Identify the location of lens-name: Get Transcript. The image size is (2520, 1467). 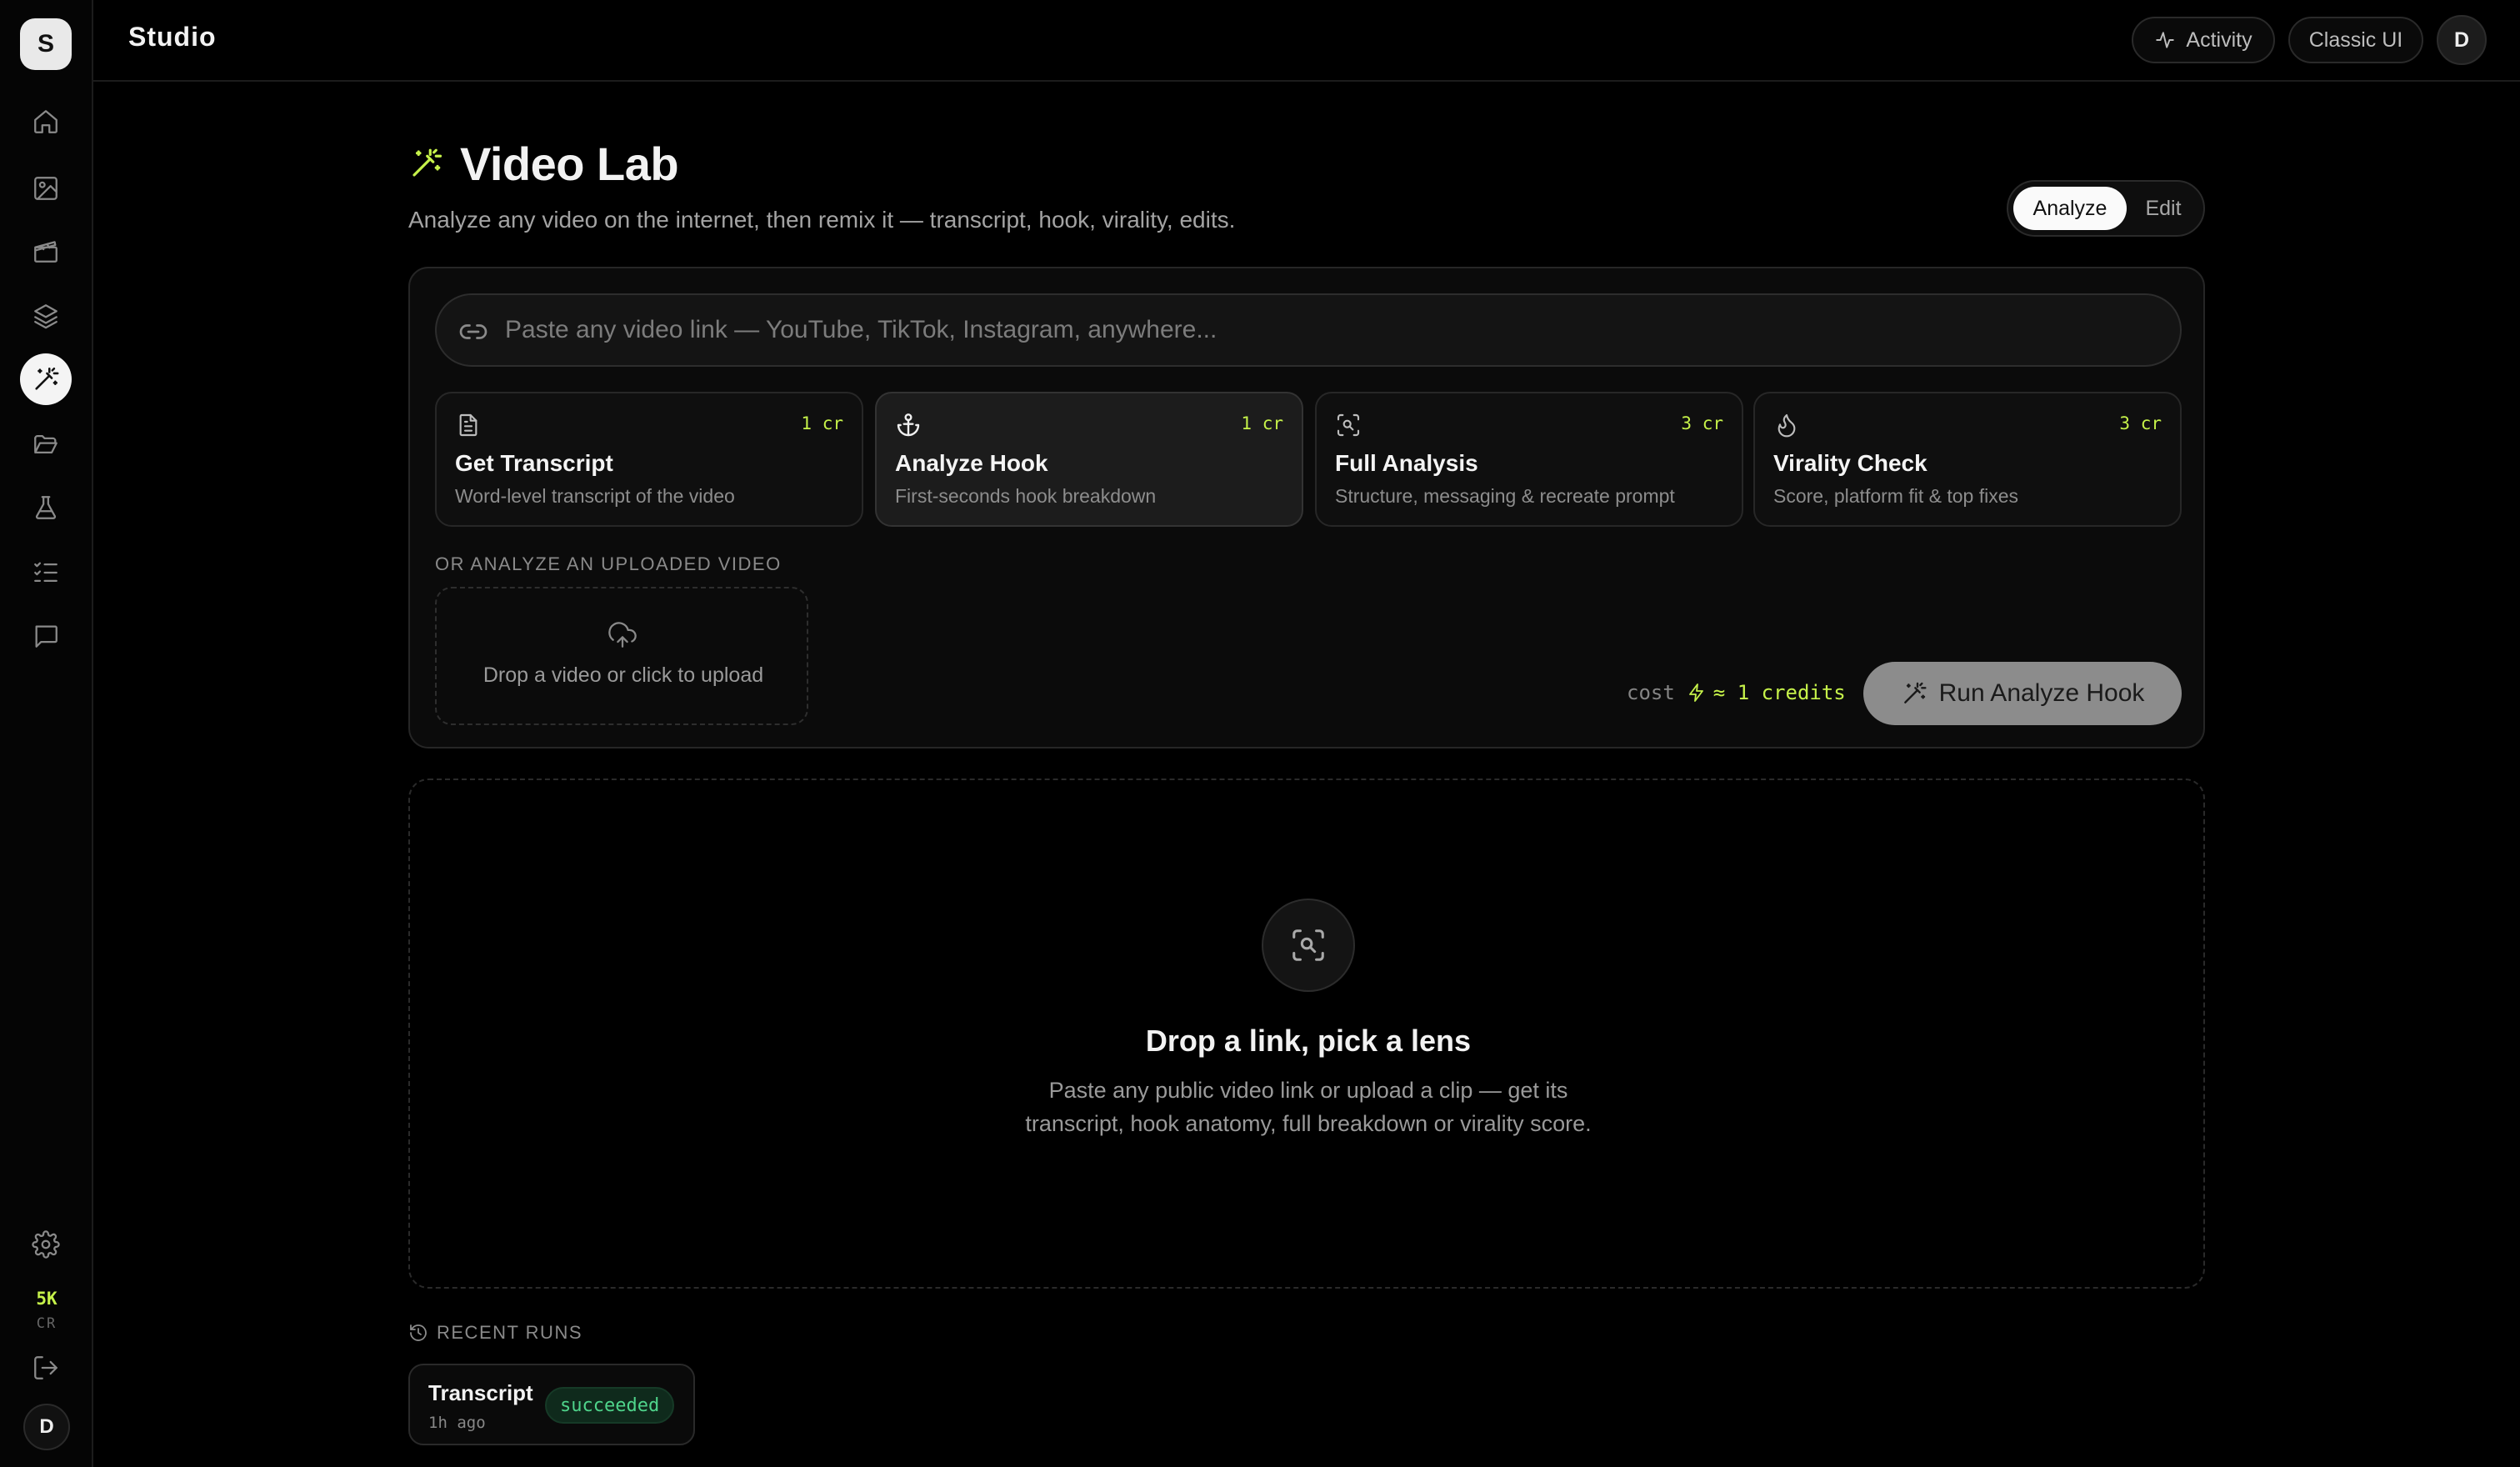
(534, 463).